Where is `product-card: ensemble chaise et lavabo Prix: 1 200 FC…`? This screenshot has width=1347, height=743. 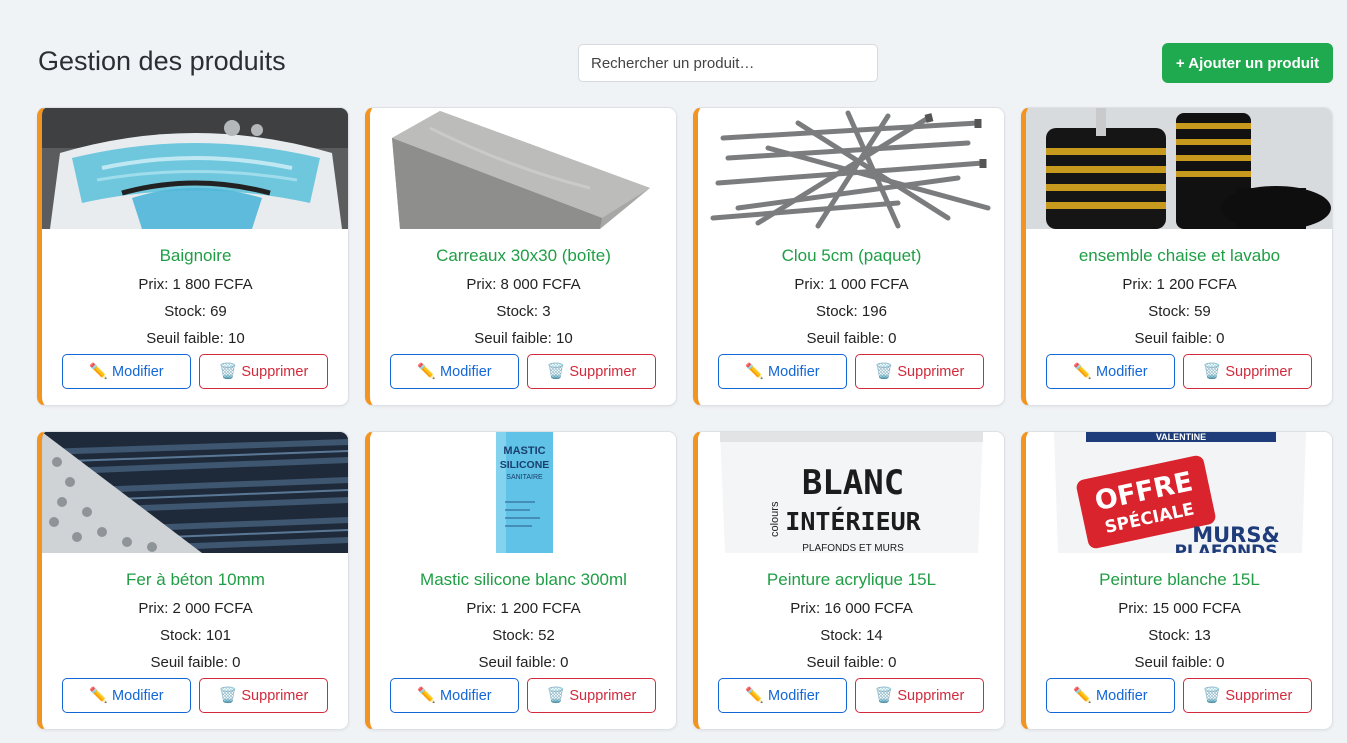 product-card: ensemble chaise et lavabo Prix: 1 200 FC… is located at coordinates (1177, 256).